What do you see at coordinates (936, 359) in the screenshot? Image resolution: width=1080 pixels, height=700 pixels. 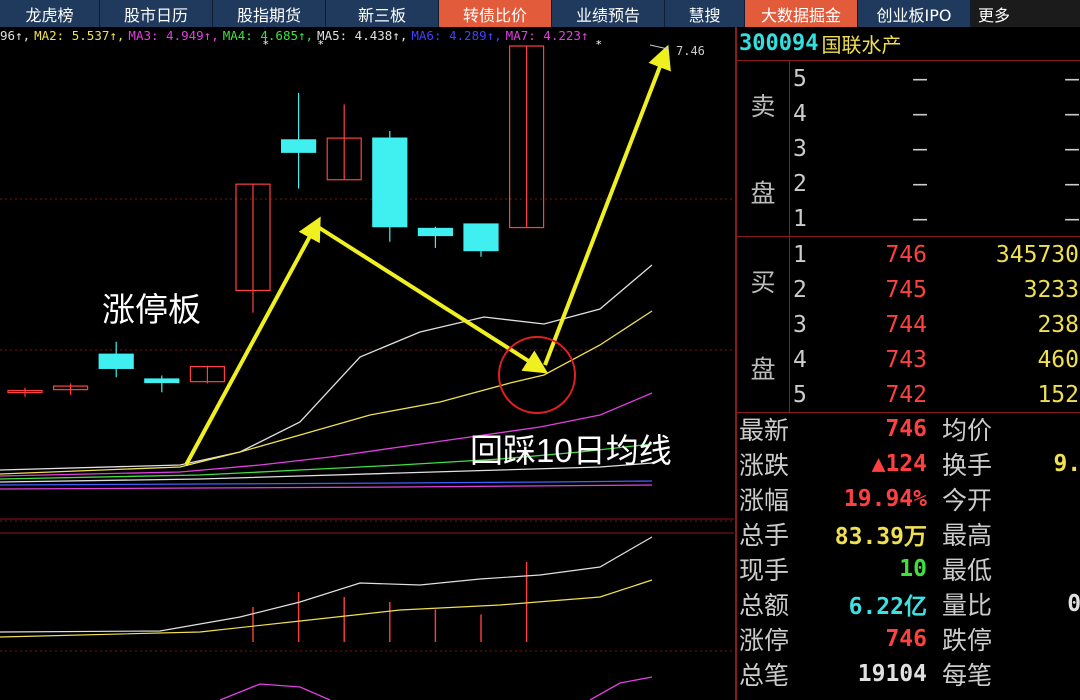 I see `buy-row: 4 743 460` at bounding box center [936, 359].